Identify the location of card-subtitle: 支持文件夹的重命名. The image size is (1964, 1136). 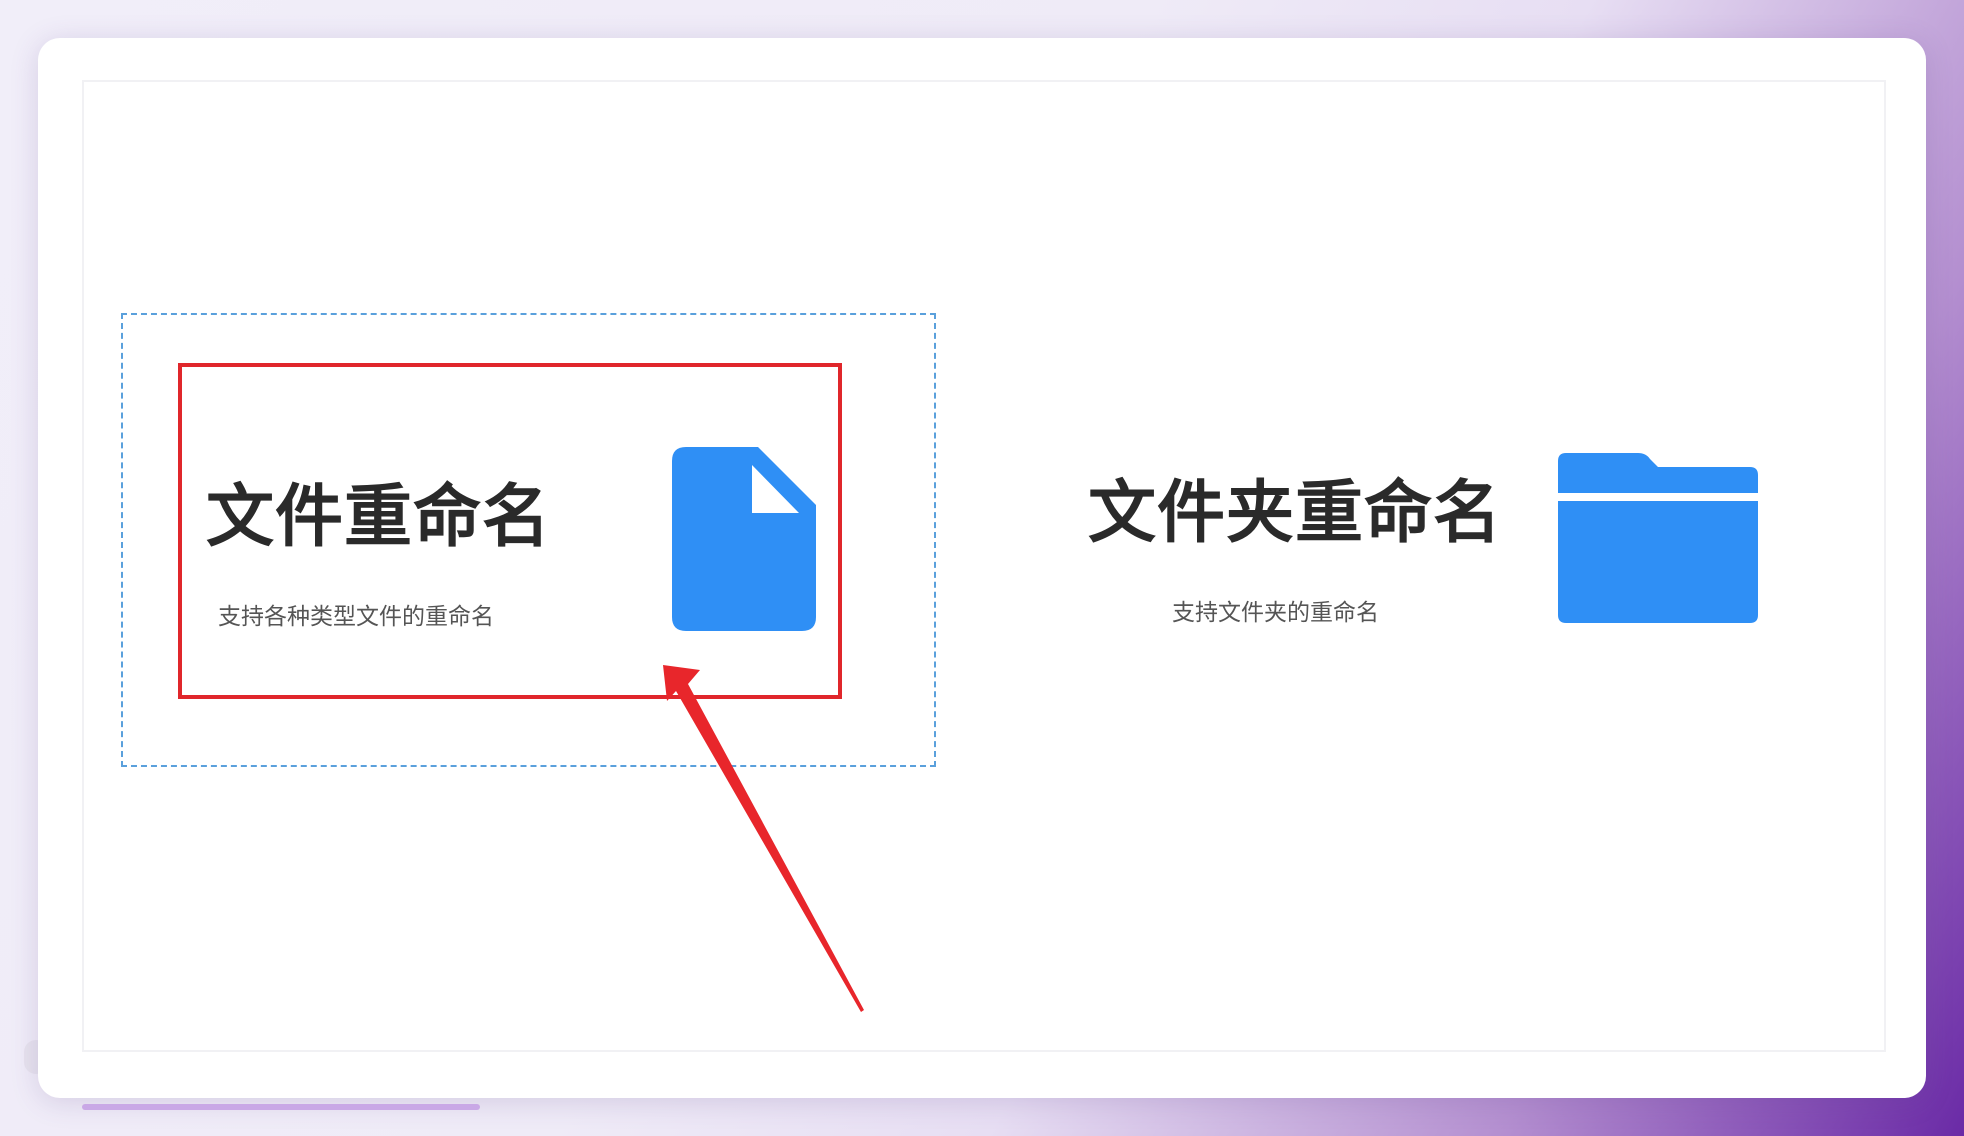
(1275, 613).